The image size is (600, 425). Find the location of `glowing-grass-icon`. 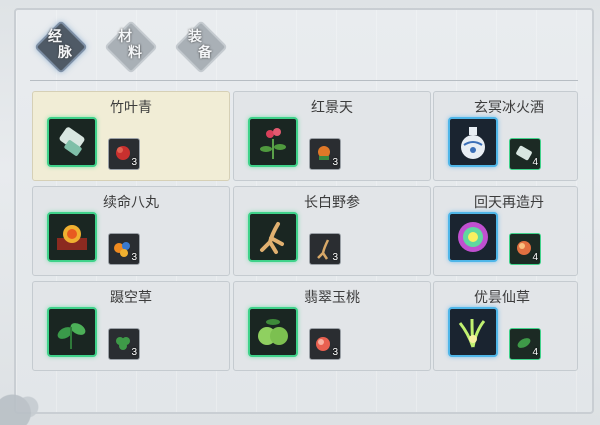

glowing-grass-icon is located at coordinates (473, 332).